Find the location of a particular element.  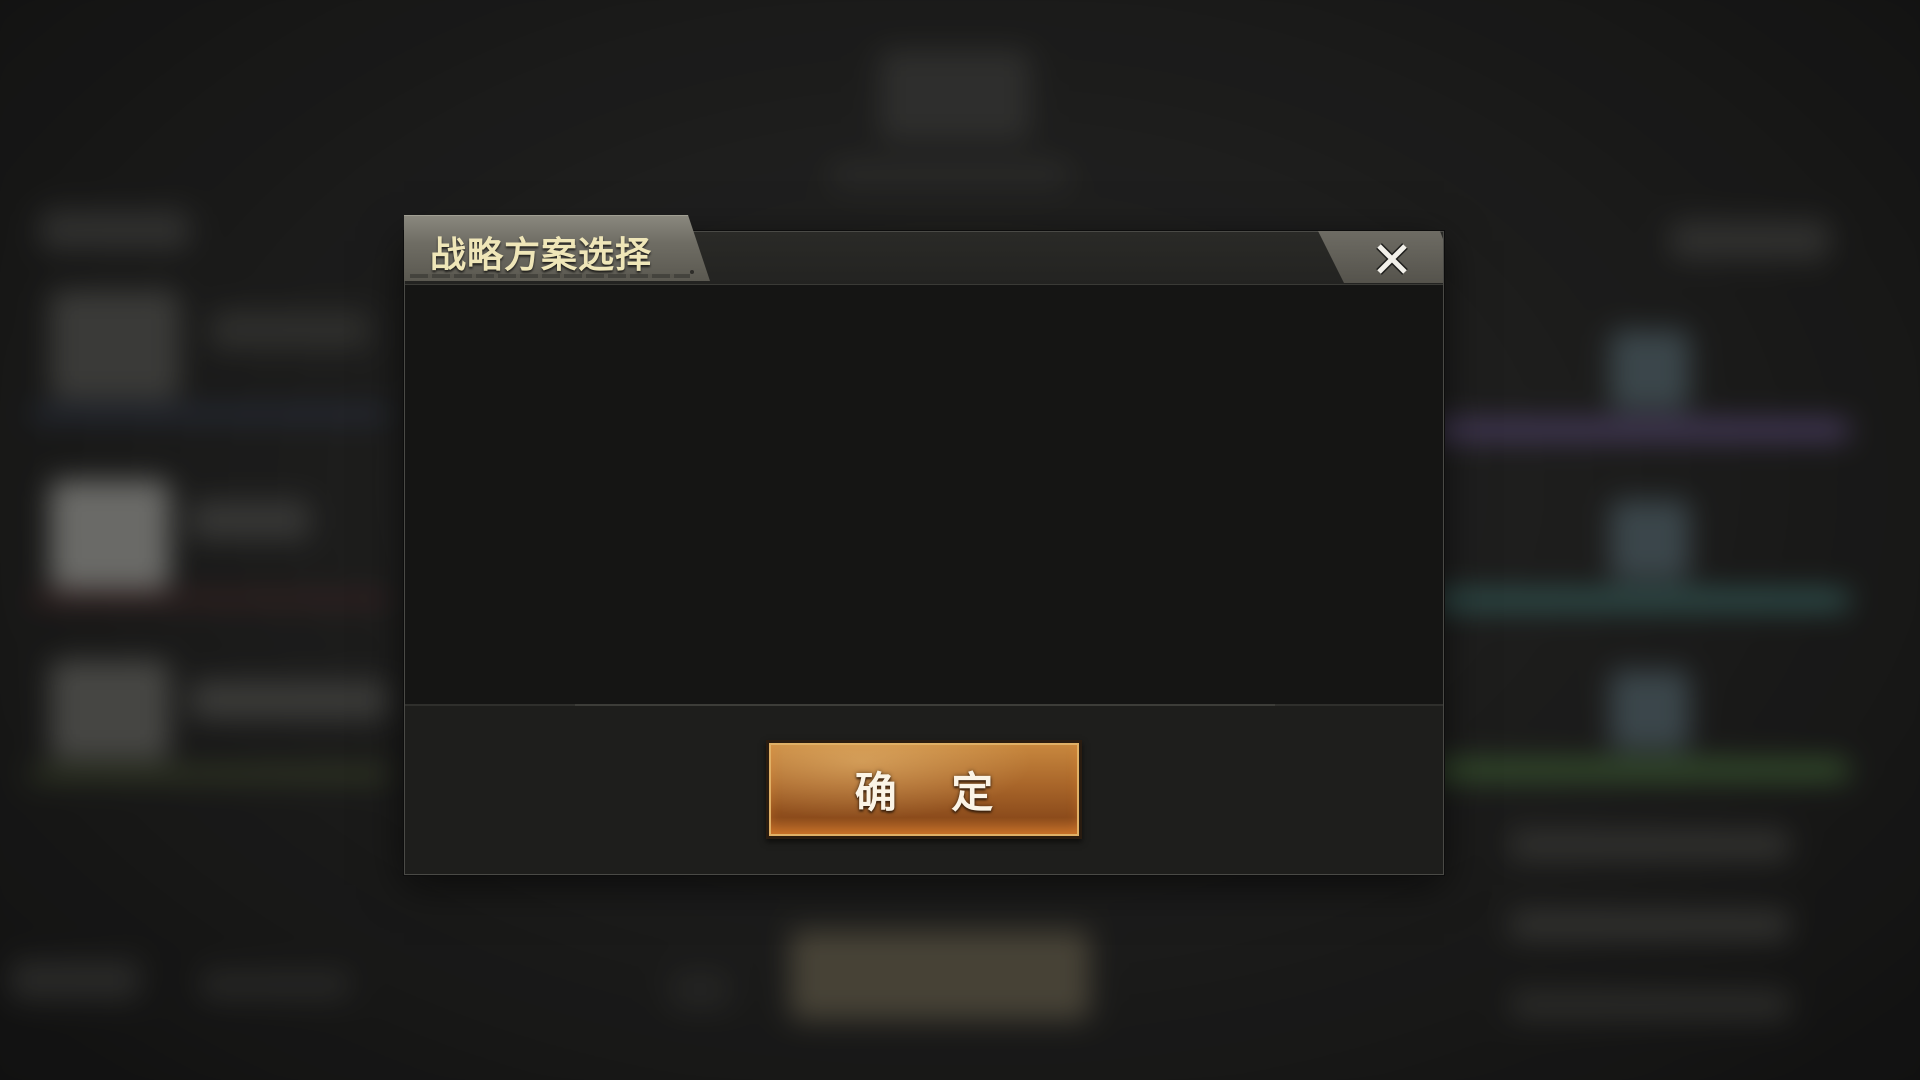

dialog-title-tab: 战略方案选择 is located at coordinates (557, 248).